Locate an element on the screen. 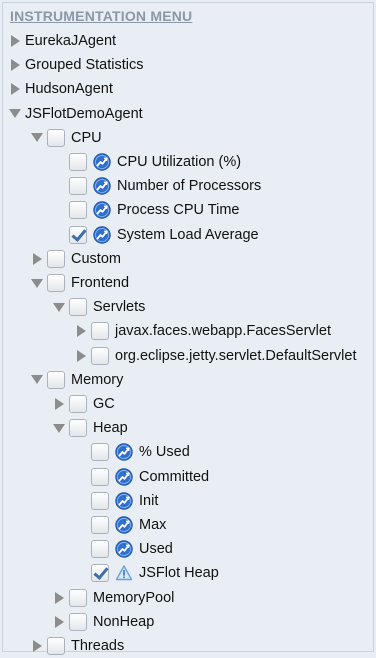  tree-item-eurekajagent: EurekaJAgent is located at coordinates (62, 41).